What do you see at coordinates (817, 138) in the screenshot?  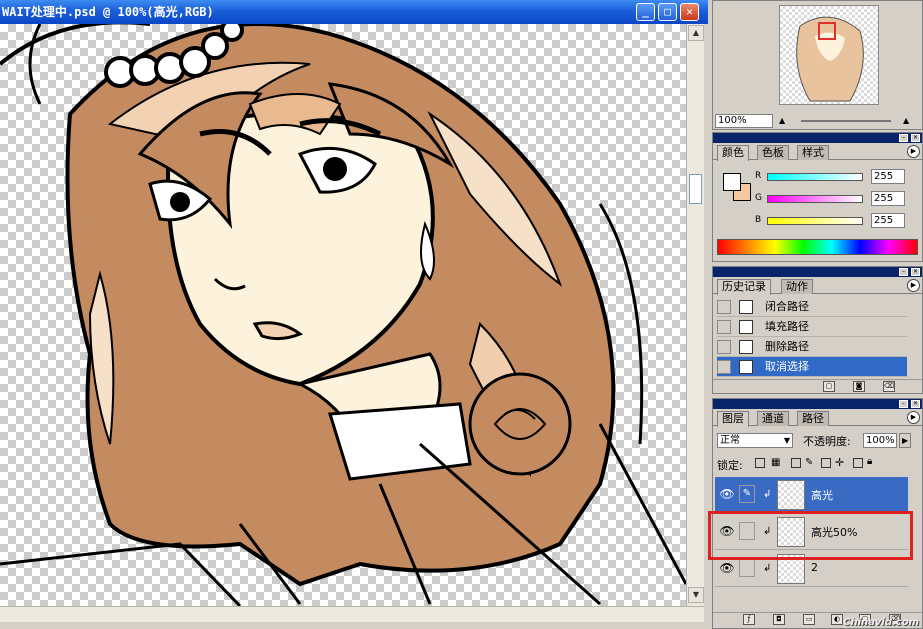 I see `color-panel-header: – ✕` at bounding box center [817, 138].